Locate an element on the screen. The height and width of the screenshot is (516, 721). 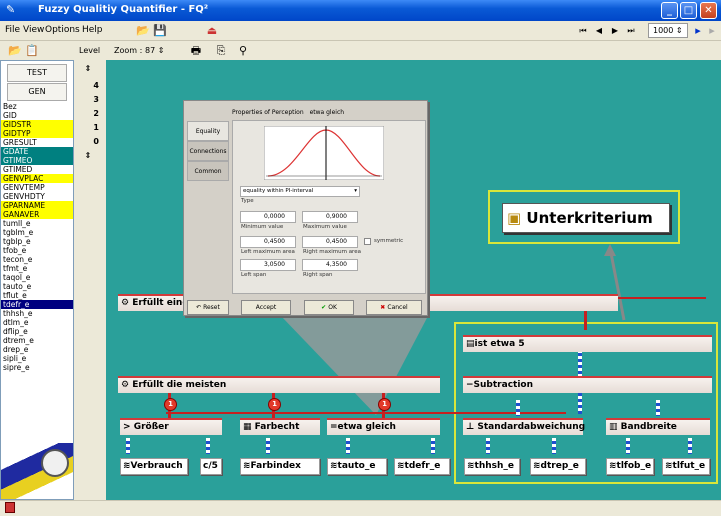
menu-options: Options is located at coordinates (62, 30).